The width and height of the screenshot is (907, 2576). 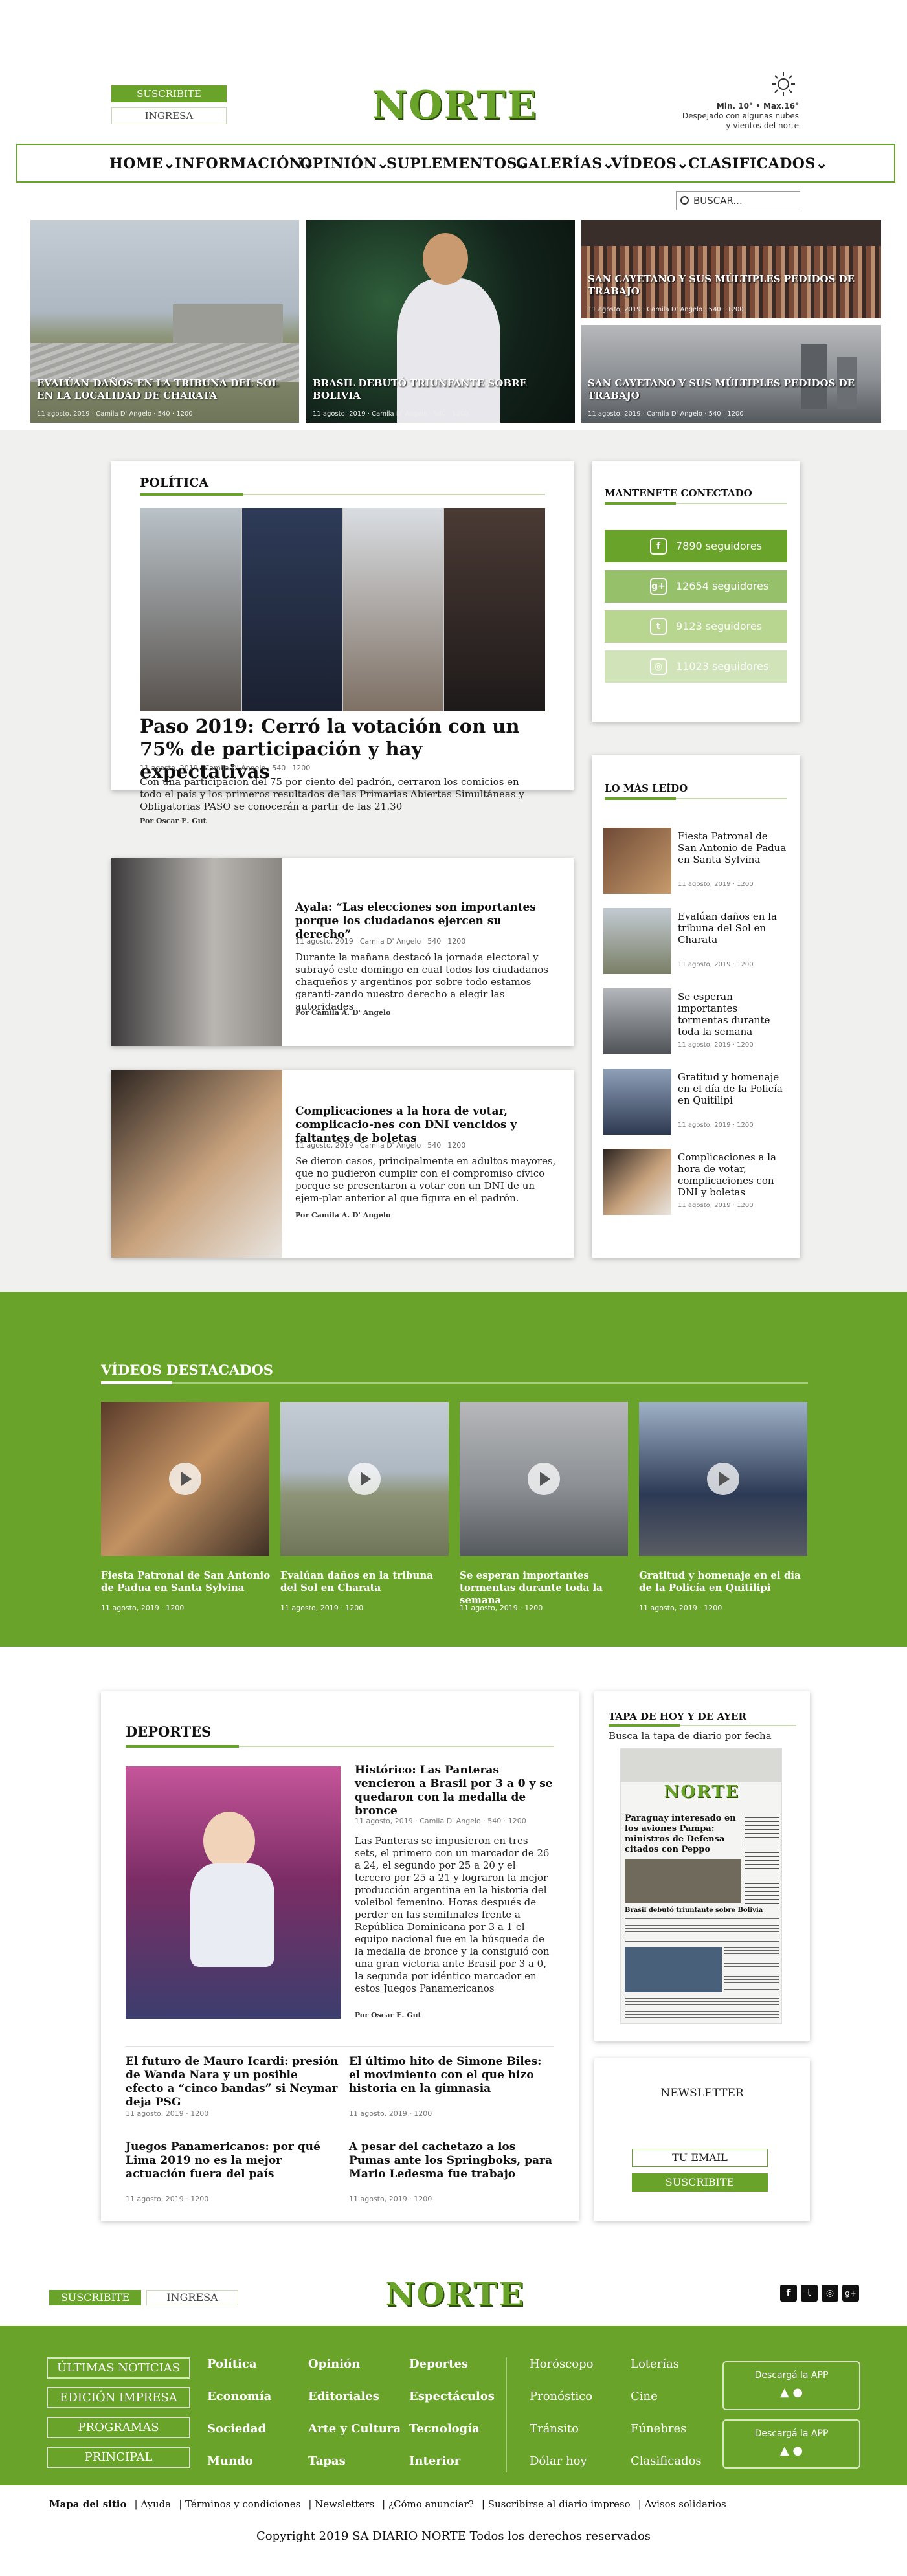 I want to click on footer-link-anunciar: ¿Cómo anunciar?, so click(x=431, y=2504).